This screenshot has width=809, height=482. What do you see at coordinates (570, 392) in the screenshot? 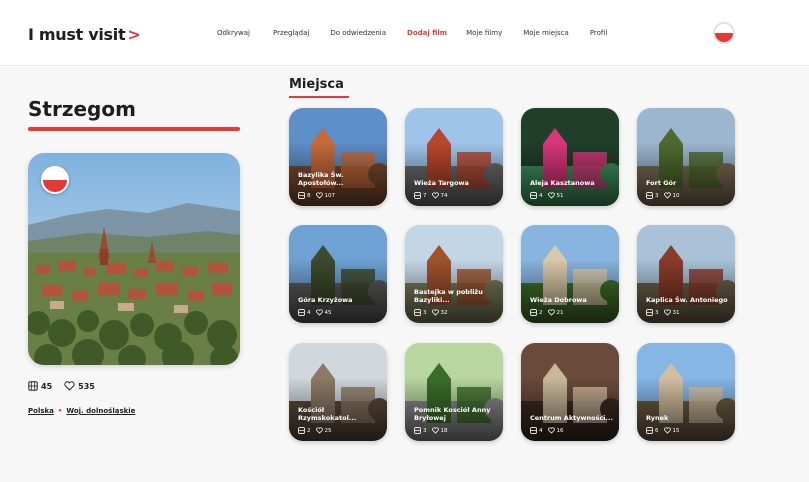
I see `place-card: Centrum Aktywności... 4 16` at bounding box center [570, 392].